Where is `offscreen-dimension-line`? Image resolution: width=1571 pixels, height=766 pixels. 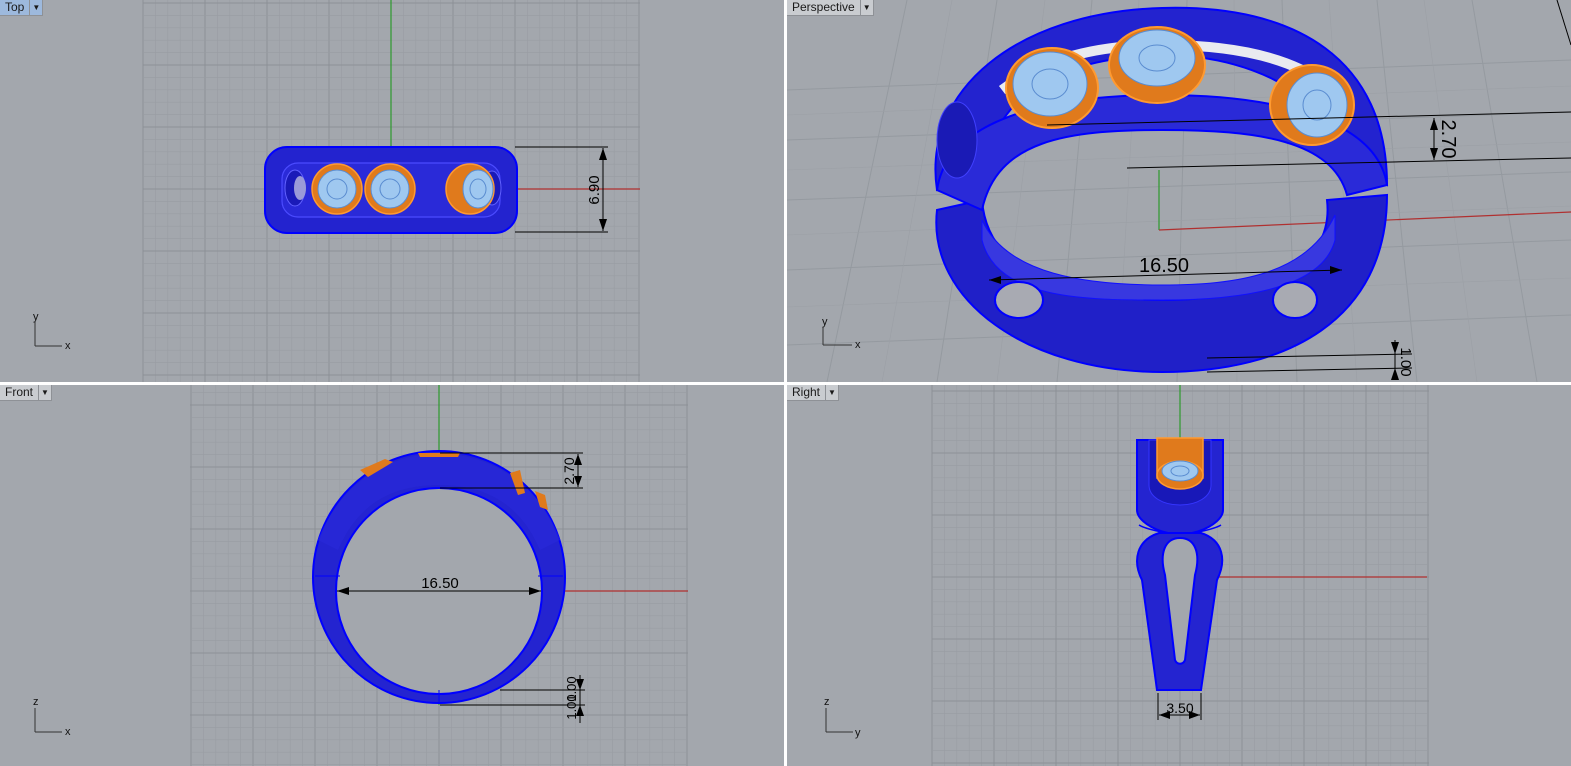
offscreen-dimension-line is located at coordinates (1563, 23).